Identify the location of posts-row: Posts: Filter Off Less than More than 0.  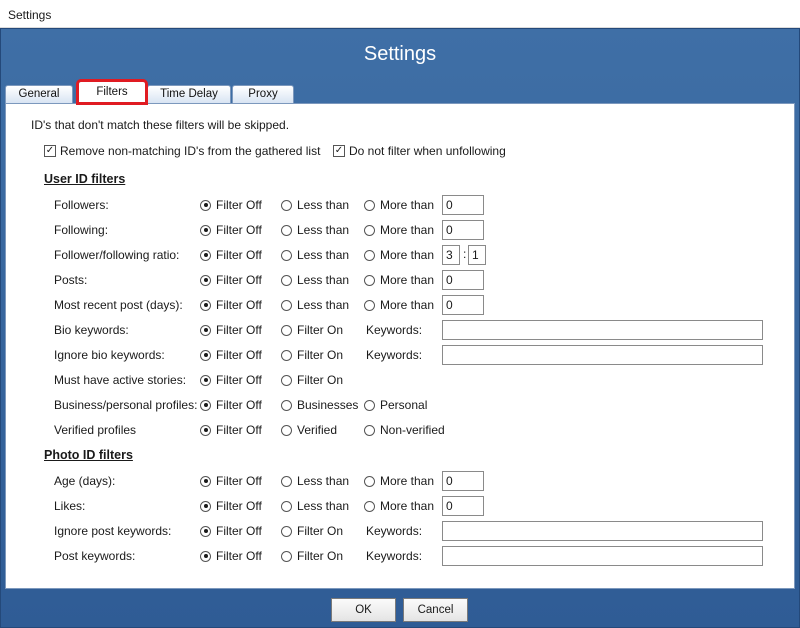
(401, 280).